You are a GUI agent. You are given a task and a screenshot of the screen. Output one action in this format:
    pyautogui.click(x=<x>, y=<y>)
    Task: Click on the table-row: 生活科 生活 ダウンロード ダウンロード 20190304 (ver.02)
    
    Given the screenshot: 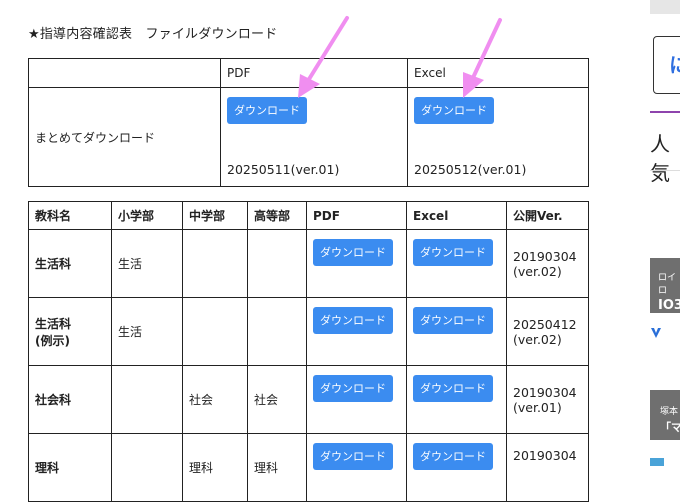 What is the action you would take?
    pyautogui.click(x=308, y=263)
    